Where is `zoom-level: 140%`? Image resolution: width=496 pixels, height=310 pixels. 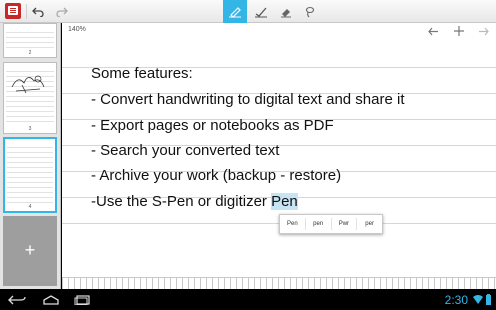
zoom-level: 140% is located at coordinates (77, 29).